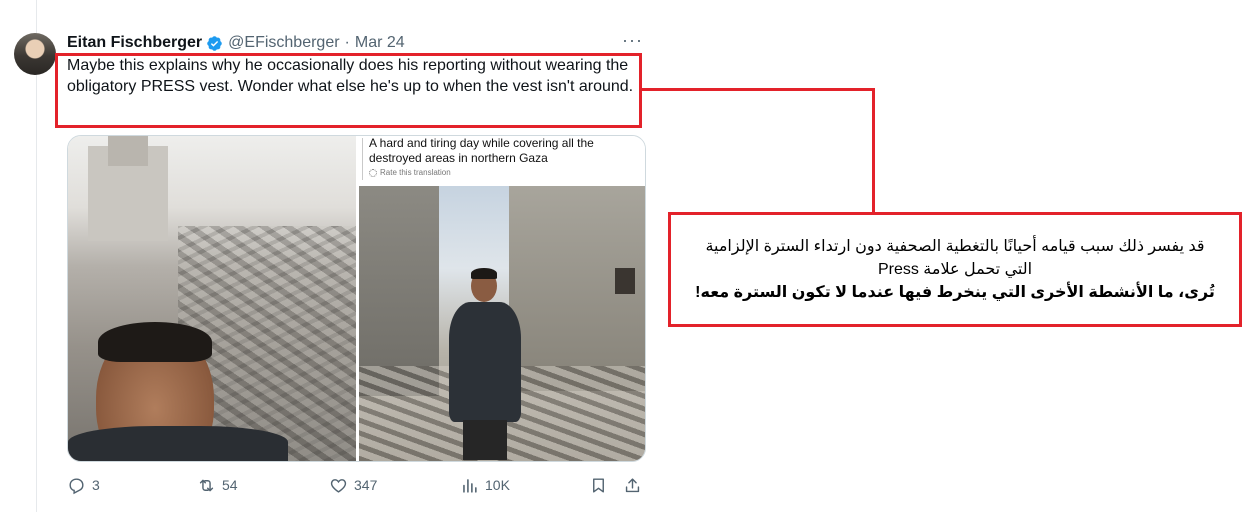  Describe the element at coordinates (155, 342) in the screenshot. I see `hair-shape` at that location.